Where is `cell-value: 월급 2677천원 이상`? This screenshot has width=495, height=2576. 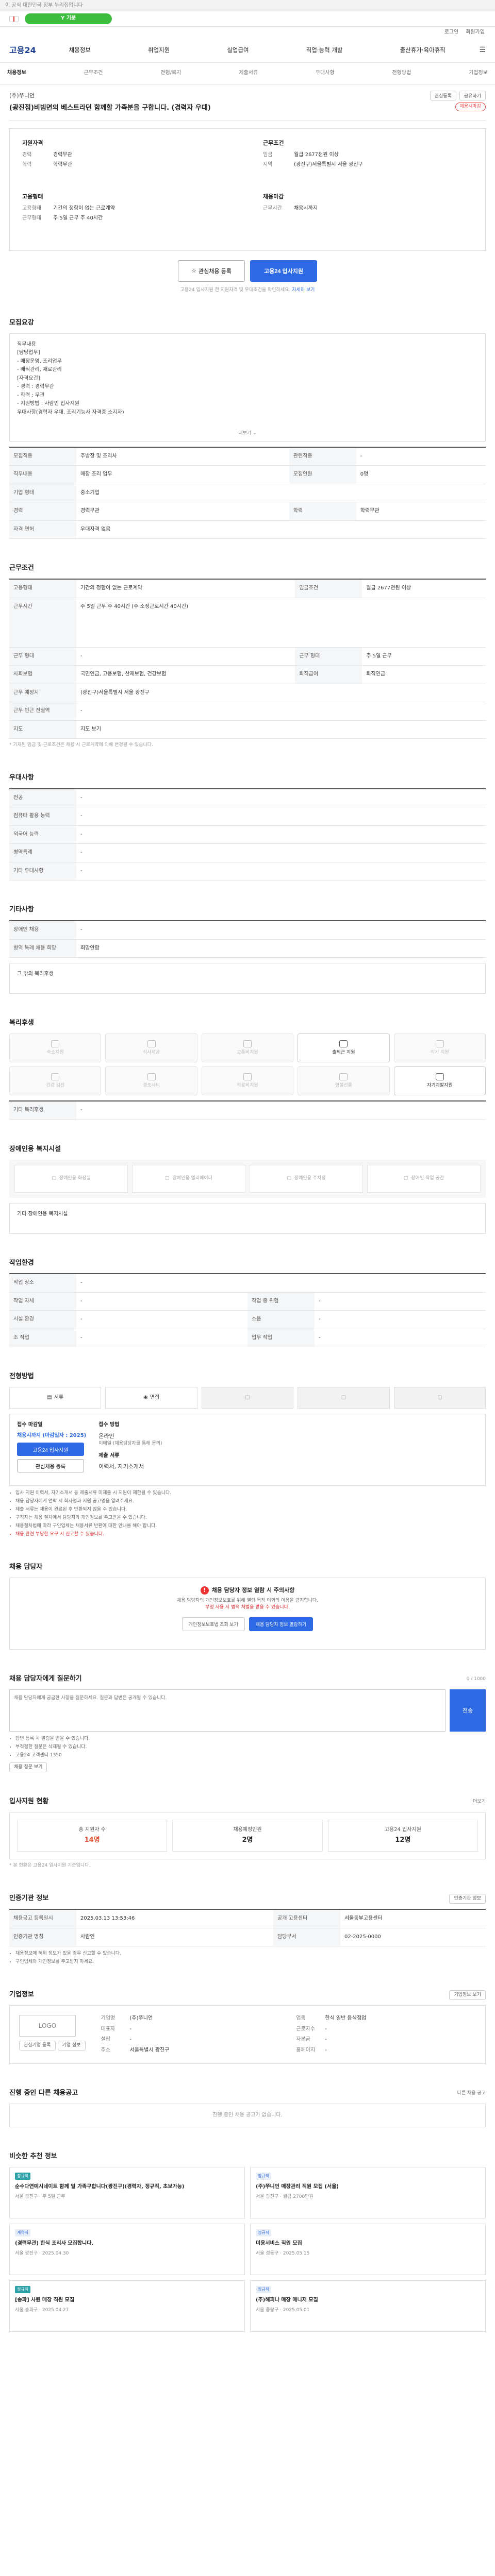 cell-value: 월급 2677천원 이상 is located at coordinates (424, 588).